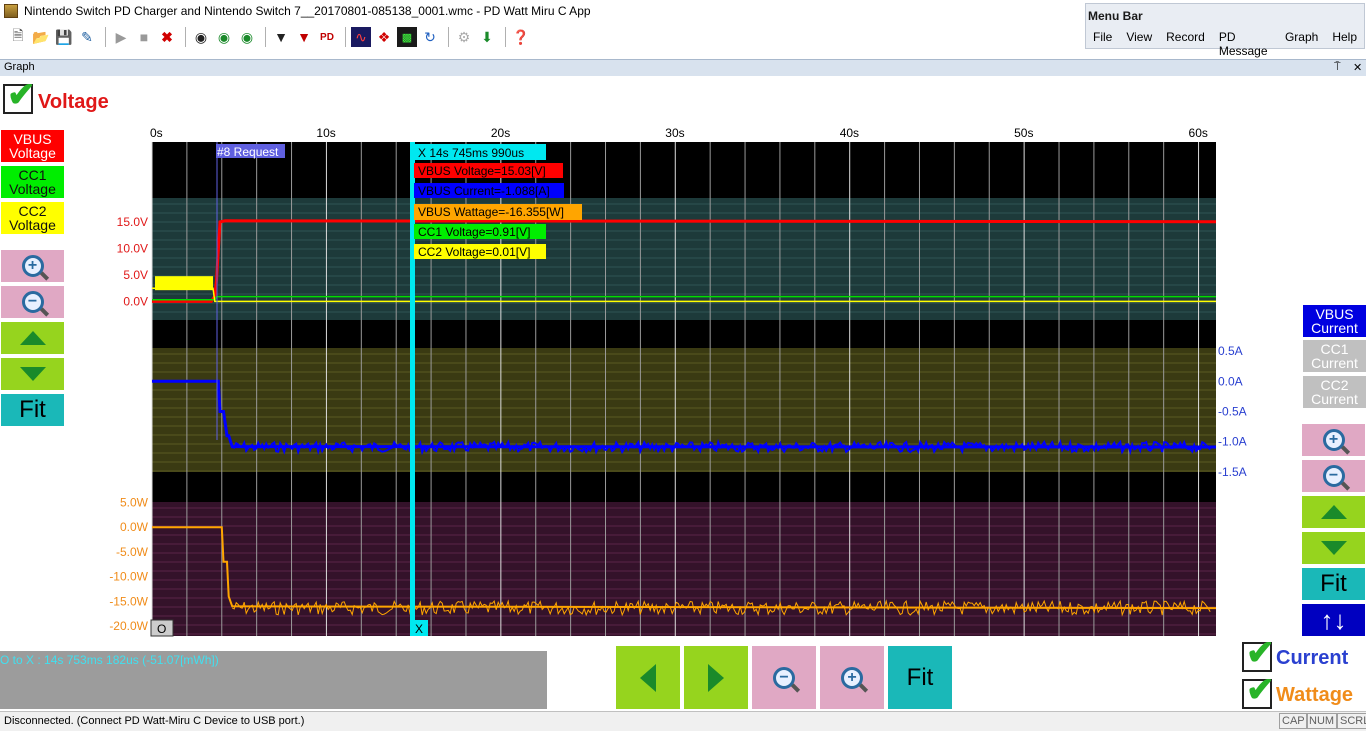 The image size is (1366, 731). Describe the element at coordinates (18, 37) in the screenshot. I see `new-icon: 🗎` at that location.